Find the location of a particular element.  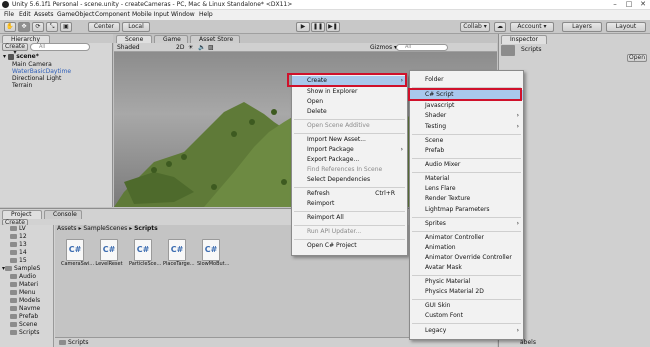

submenu-item-folder: Folder is located at coordinates (466, 80).